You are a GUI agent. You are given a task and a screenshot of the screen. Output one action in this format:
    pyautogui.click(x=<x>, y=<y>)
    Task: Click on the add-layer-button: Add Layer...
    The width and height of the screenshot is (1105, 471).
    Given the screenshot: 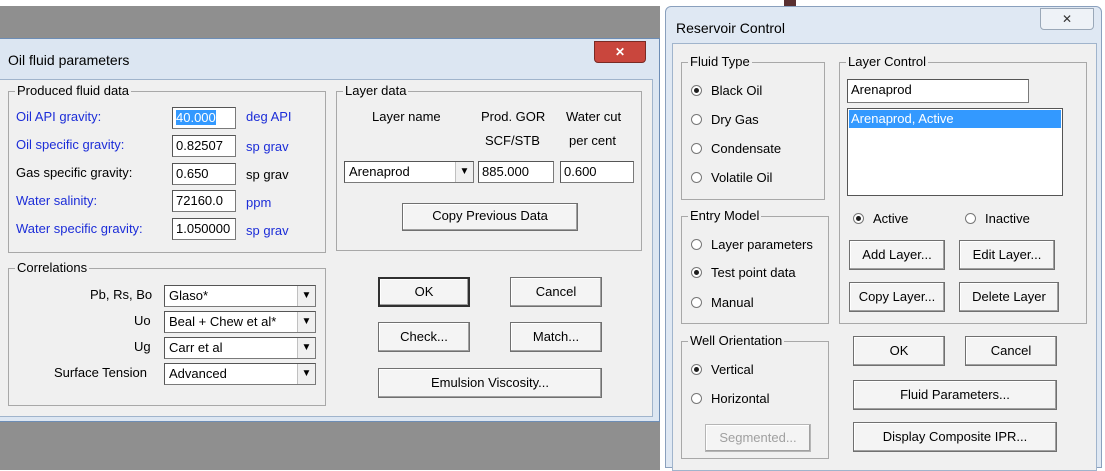 What is the action you would take?
    pyautogui.click(x=897, y=255)
    